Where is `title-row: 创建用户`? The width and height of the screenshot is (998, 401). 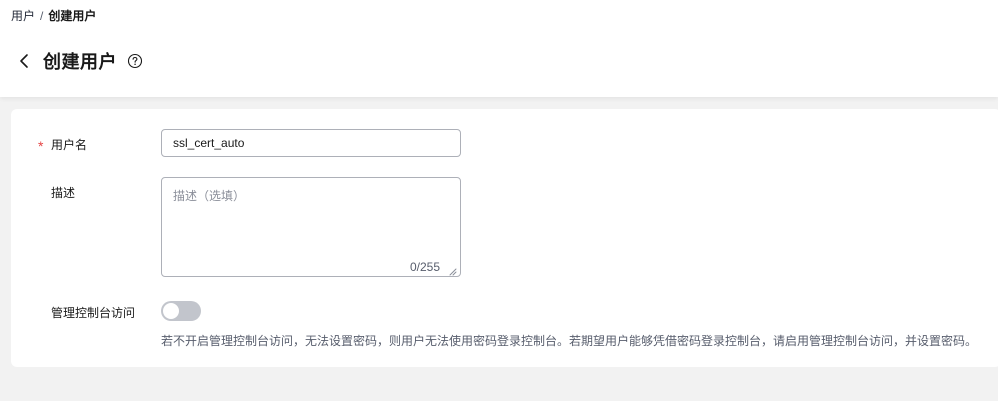
title-row: 创建用户 is located at coordinates (78, 61).